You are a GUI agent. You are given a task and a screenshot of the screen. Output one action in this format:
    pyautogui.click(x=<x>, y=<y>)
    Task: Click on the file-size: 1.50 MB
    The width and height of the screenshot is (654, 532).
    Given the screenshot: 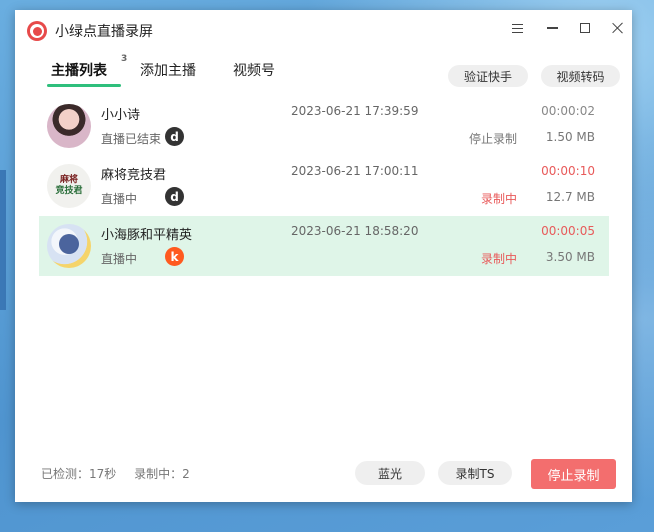 What is the action you would take?
    pyautogui.click(x=570, y=137)
    